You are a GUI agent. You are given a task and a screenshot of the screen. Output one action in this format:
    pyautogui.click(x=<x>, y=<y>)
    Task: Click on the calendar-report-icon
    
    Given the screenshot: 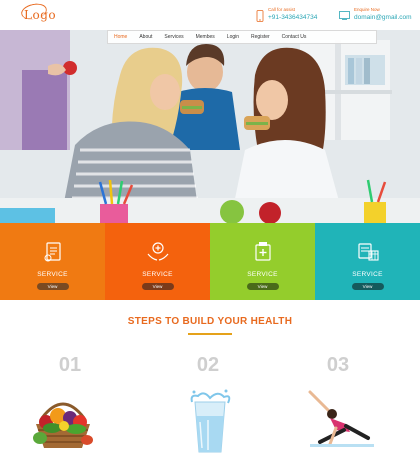 What is the action you would take?
    pyautogui.click(x=368, y=252)
    